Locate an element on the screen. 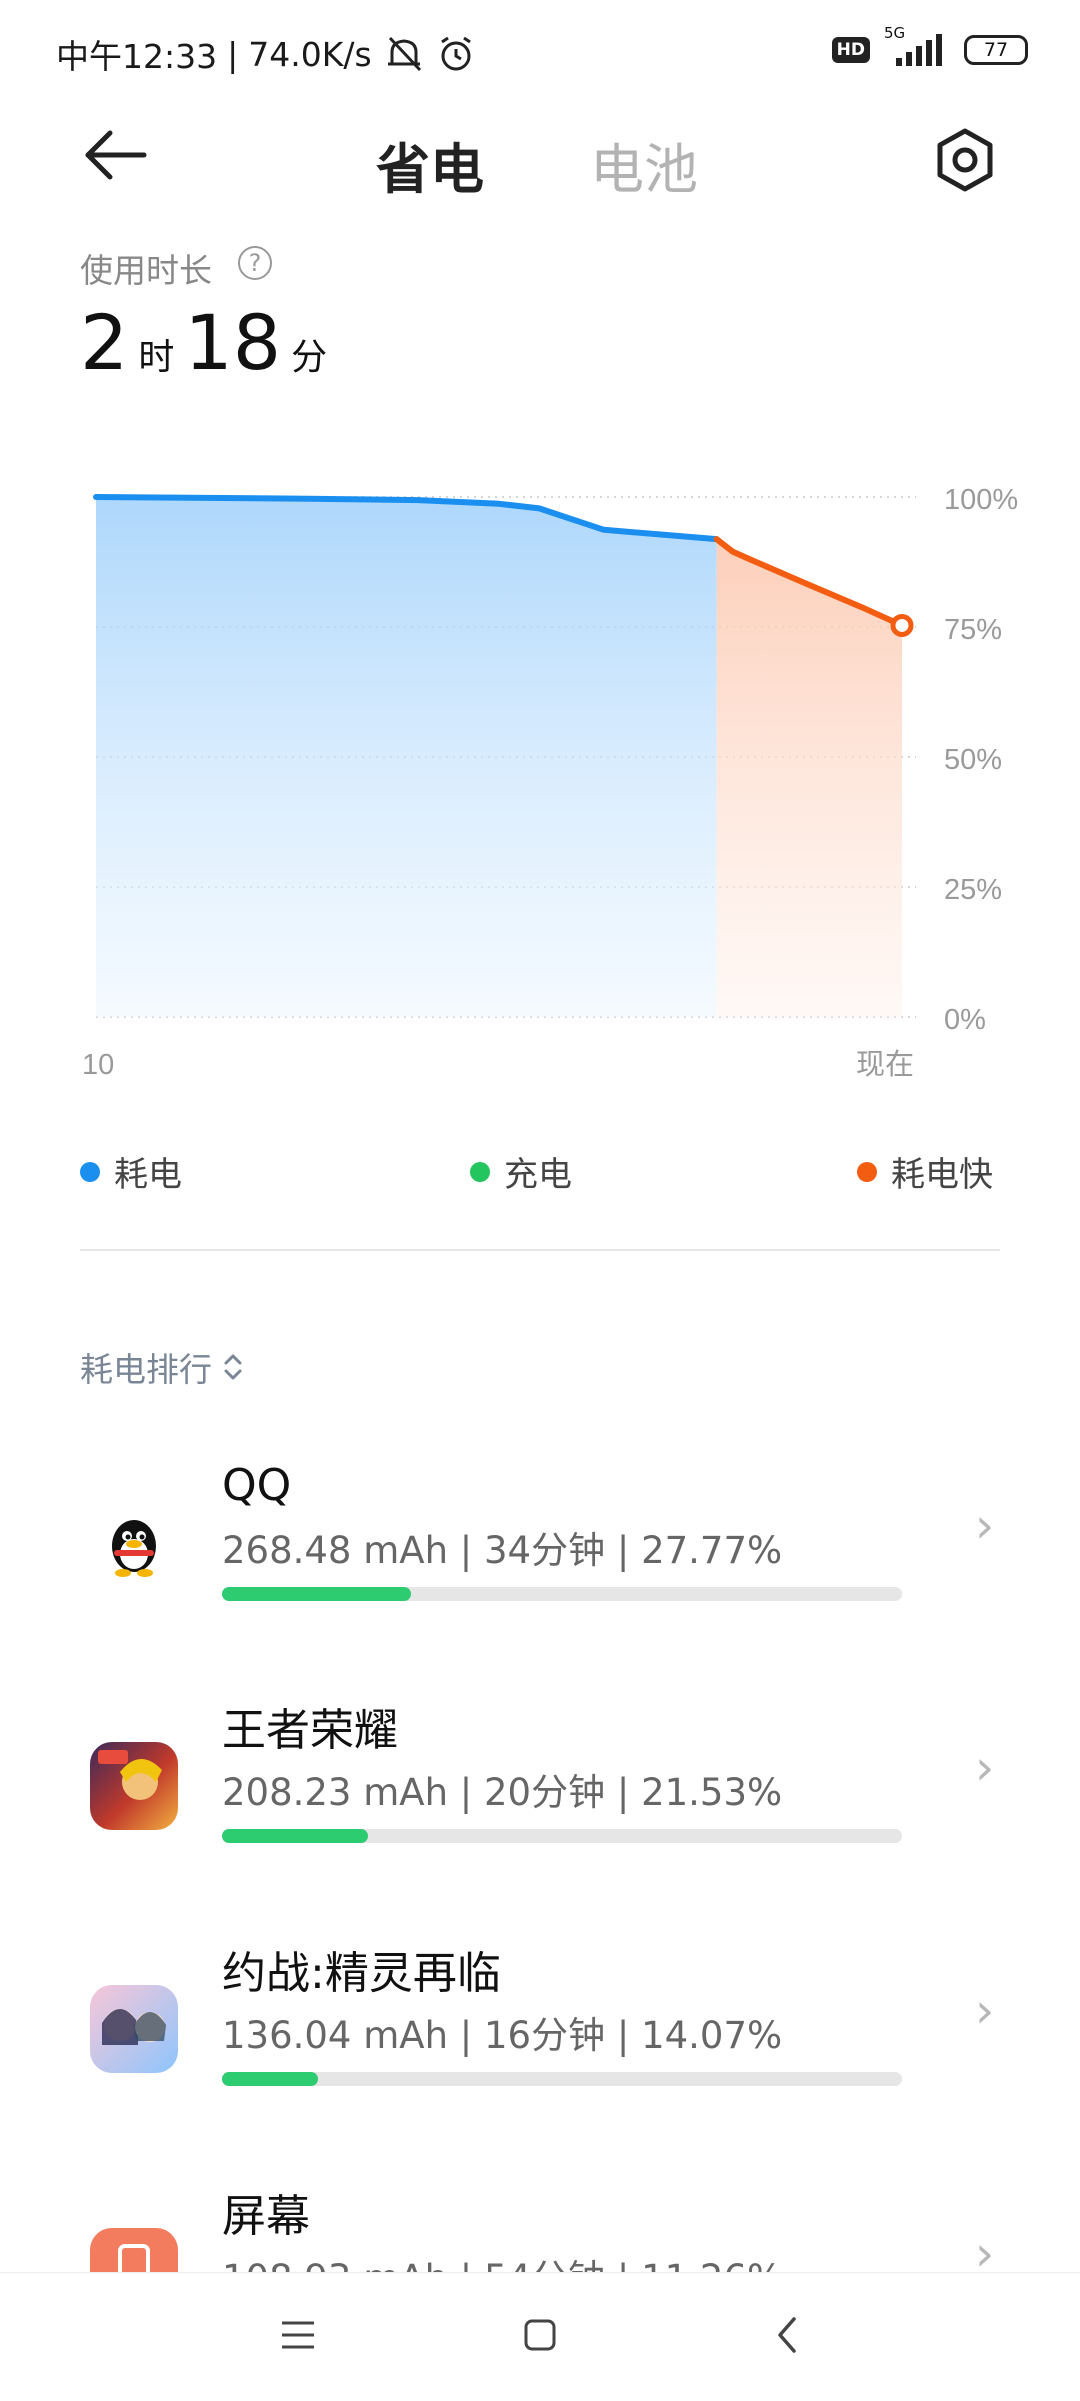 The width and height of the screenshot is (1080, 2401). hd-badge: HD is located at coordinates (850, 50).